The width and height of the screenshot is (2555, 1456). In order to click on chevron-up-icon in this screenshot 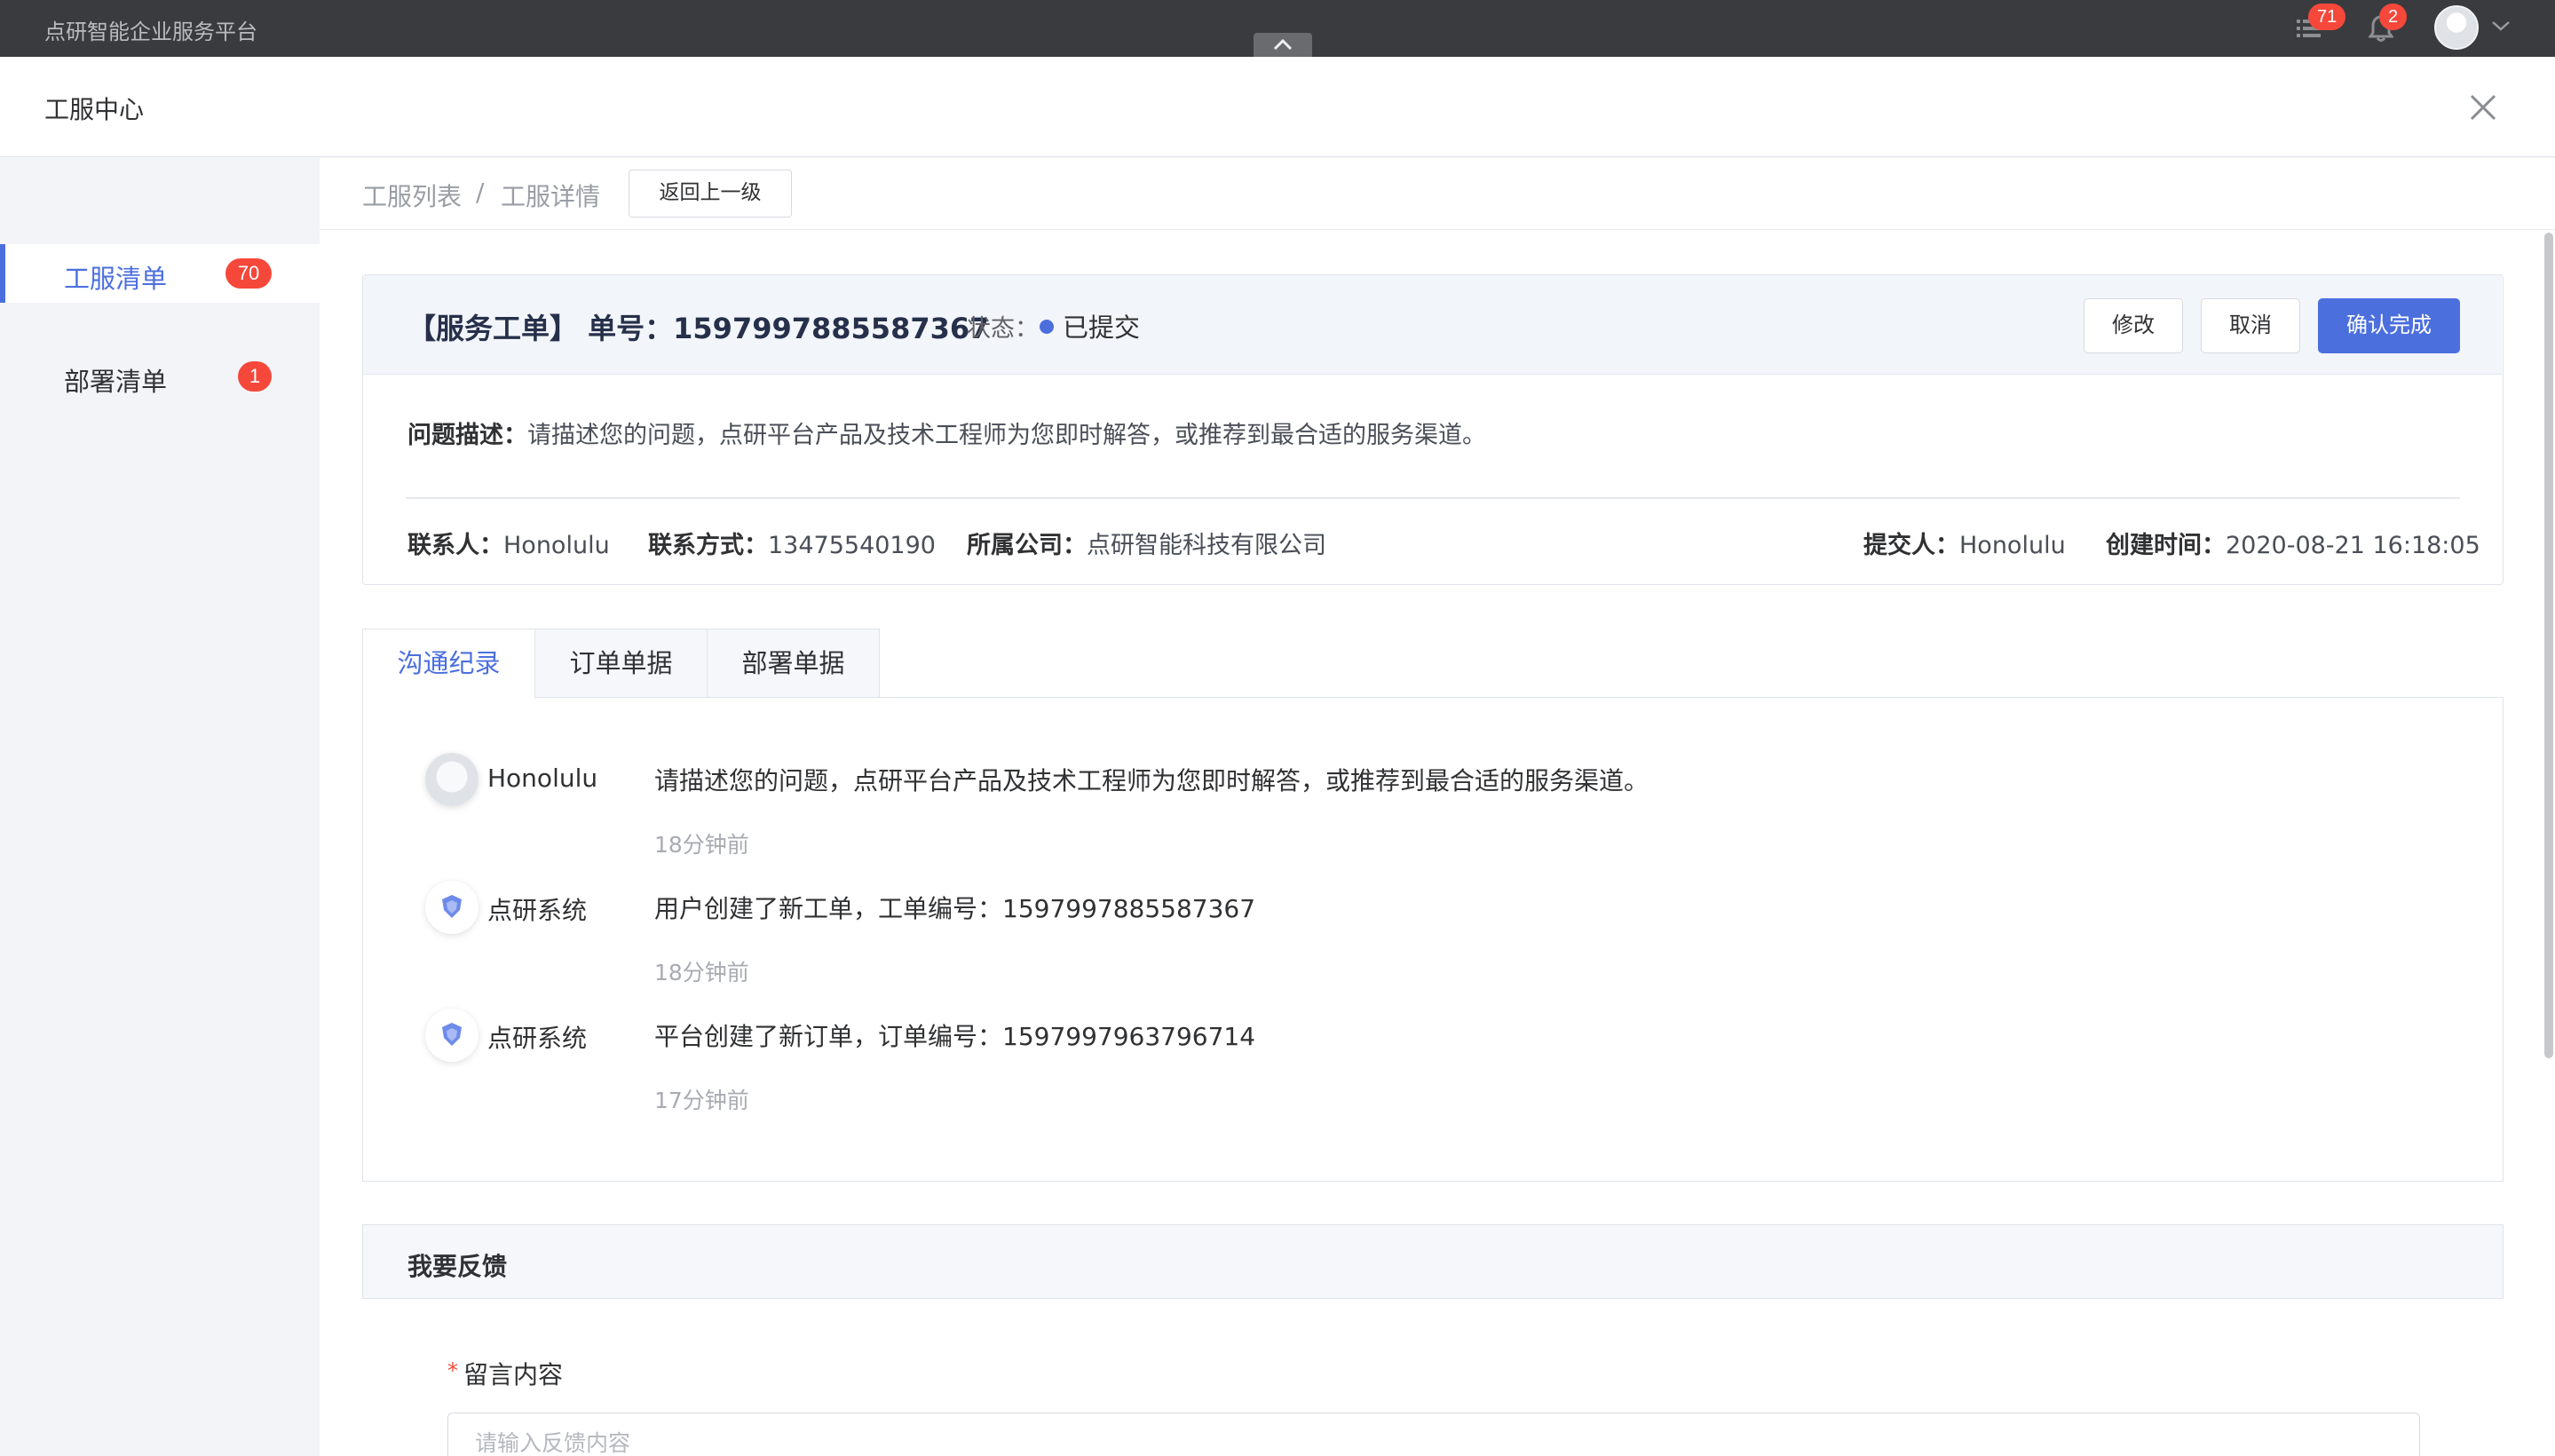, I will do `click(1283, 44)`.